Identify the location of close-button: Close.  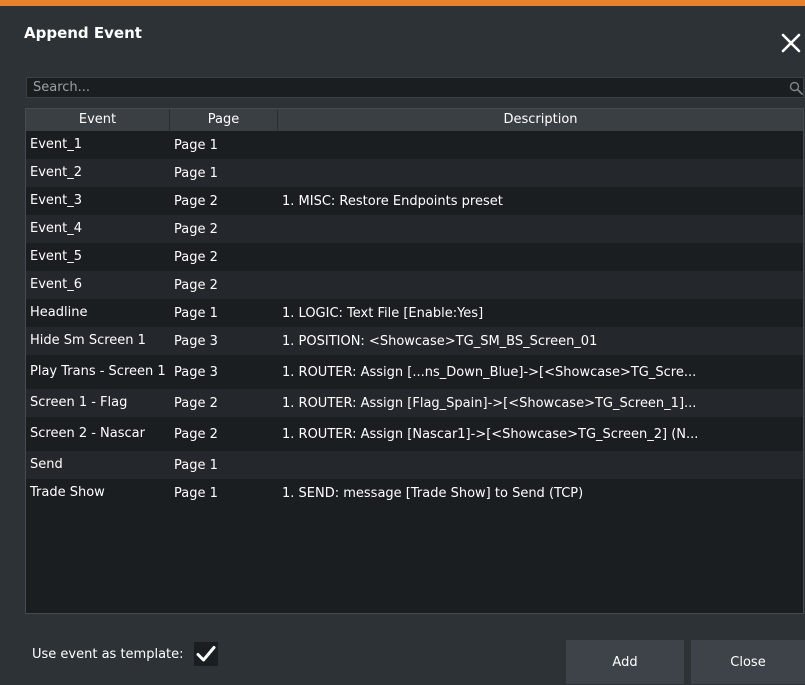
(748, 662).